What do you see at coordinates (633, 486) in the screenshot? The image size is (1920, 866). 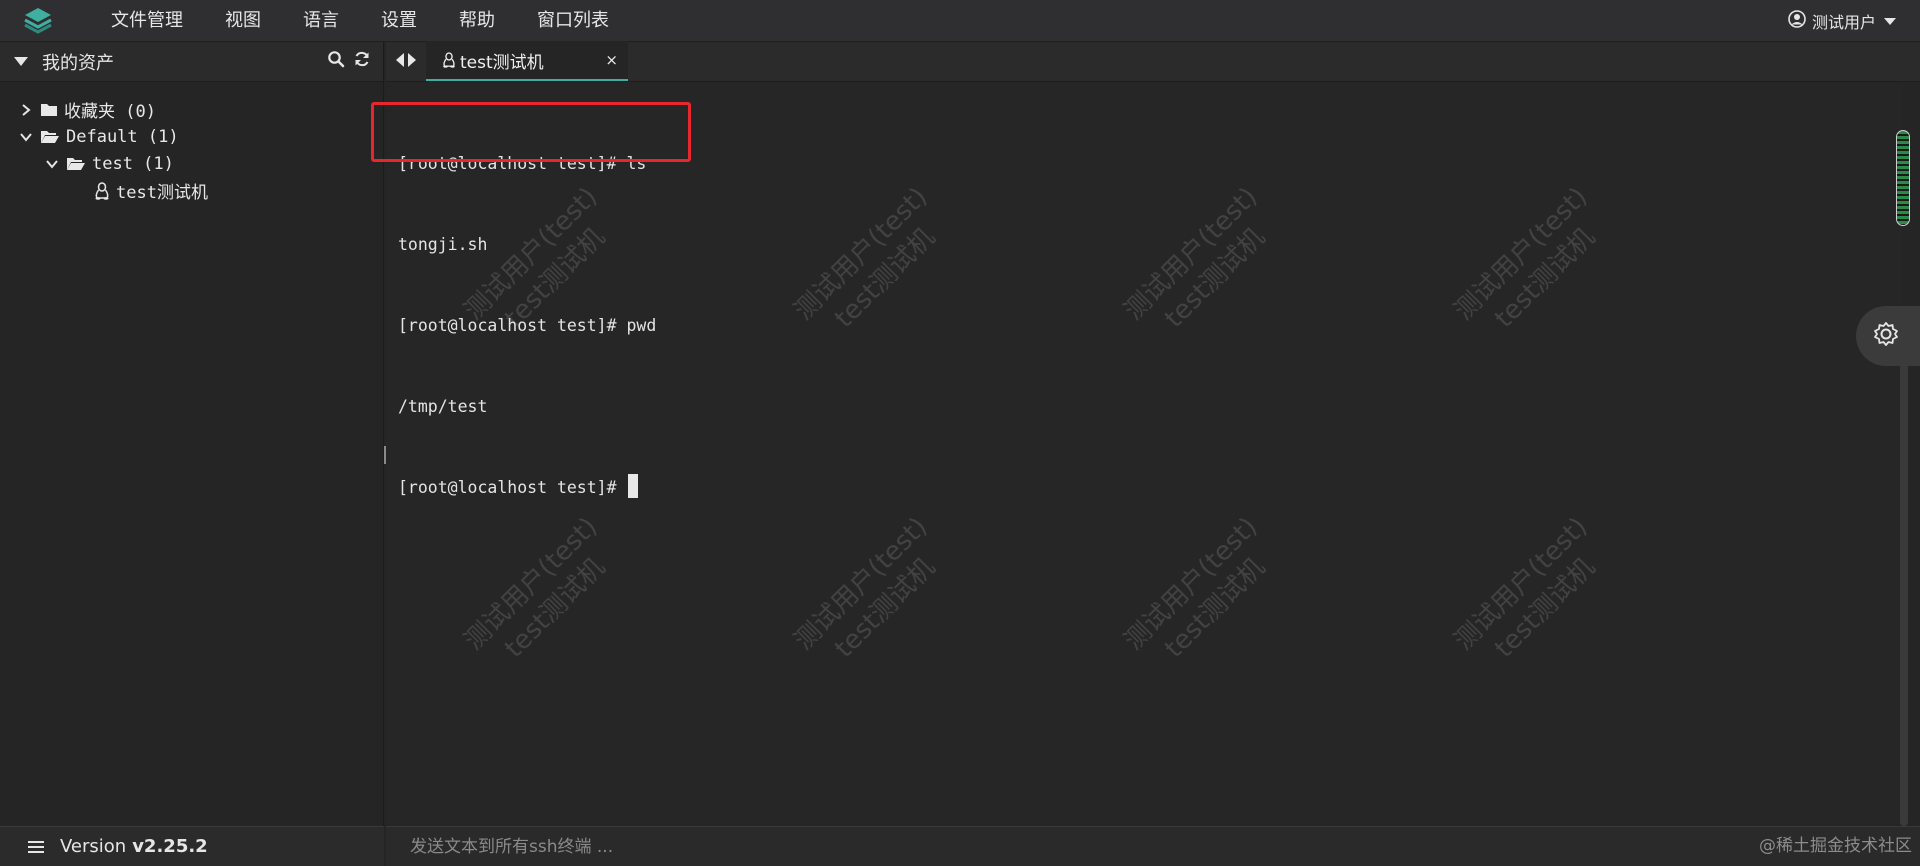 I see `terminal-cursor` at bounding box center [633, 486].